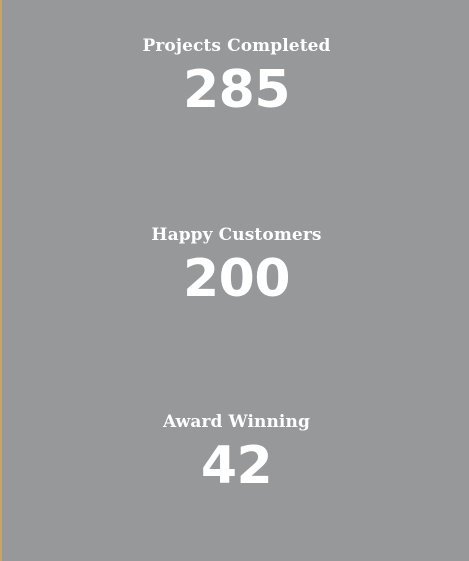  I want to click on stat-label: Award Winning, so click(236, 422).